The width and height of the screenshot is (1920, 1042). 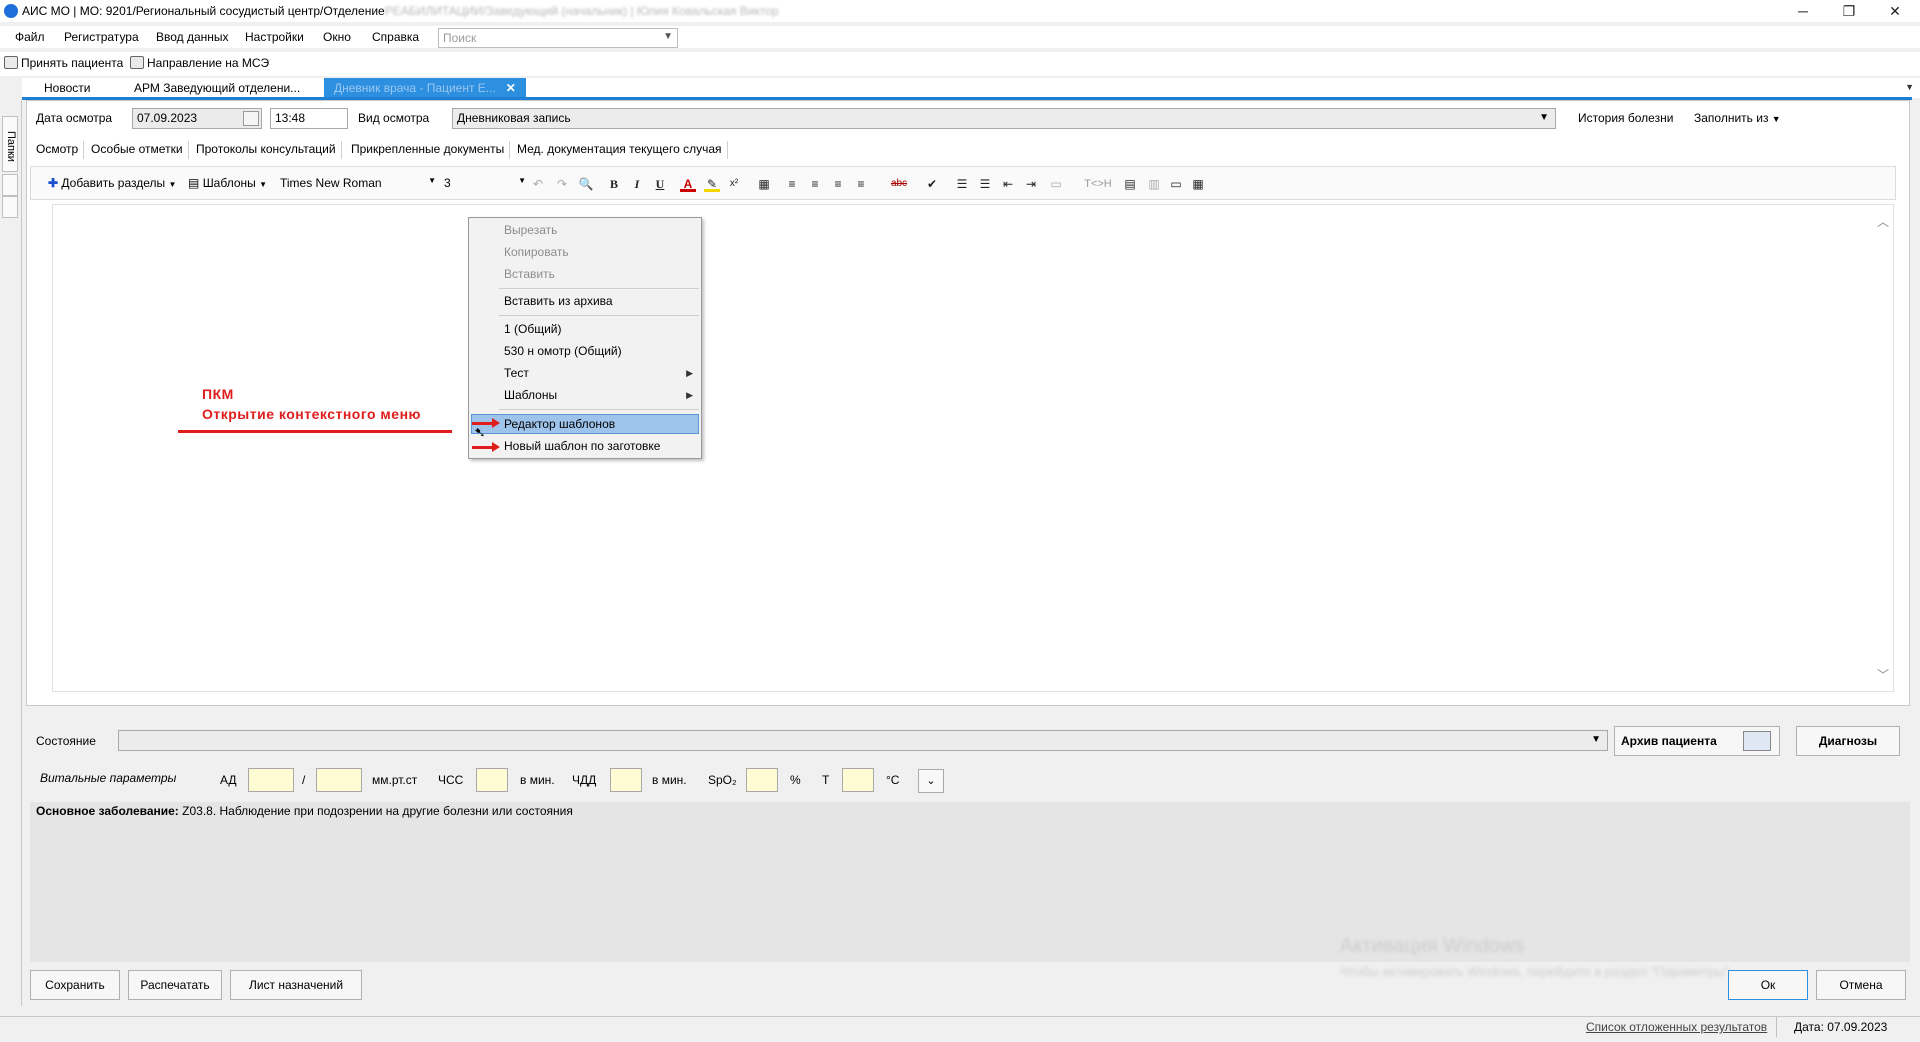 I want to click on deferred-results-link: Список отложенных результатов, so click(x=1676, y=1027).